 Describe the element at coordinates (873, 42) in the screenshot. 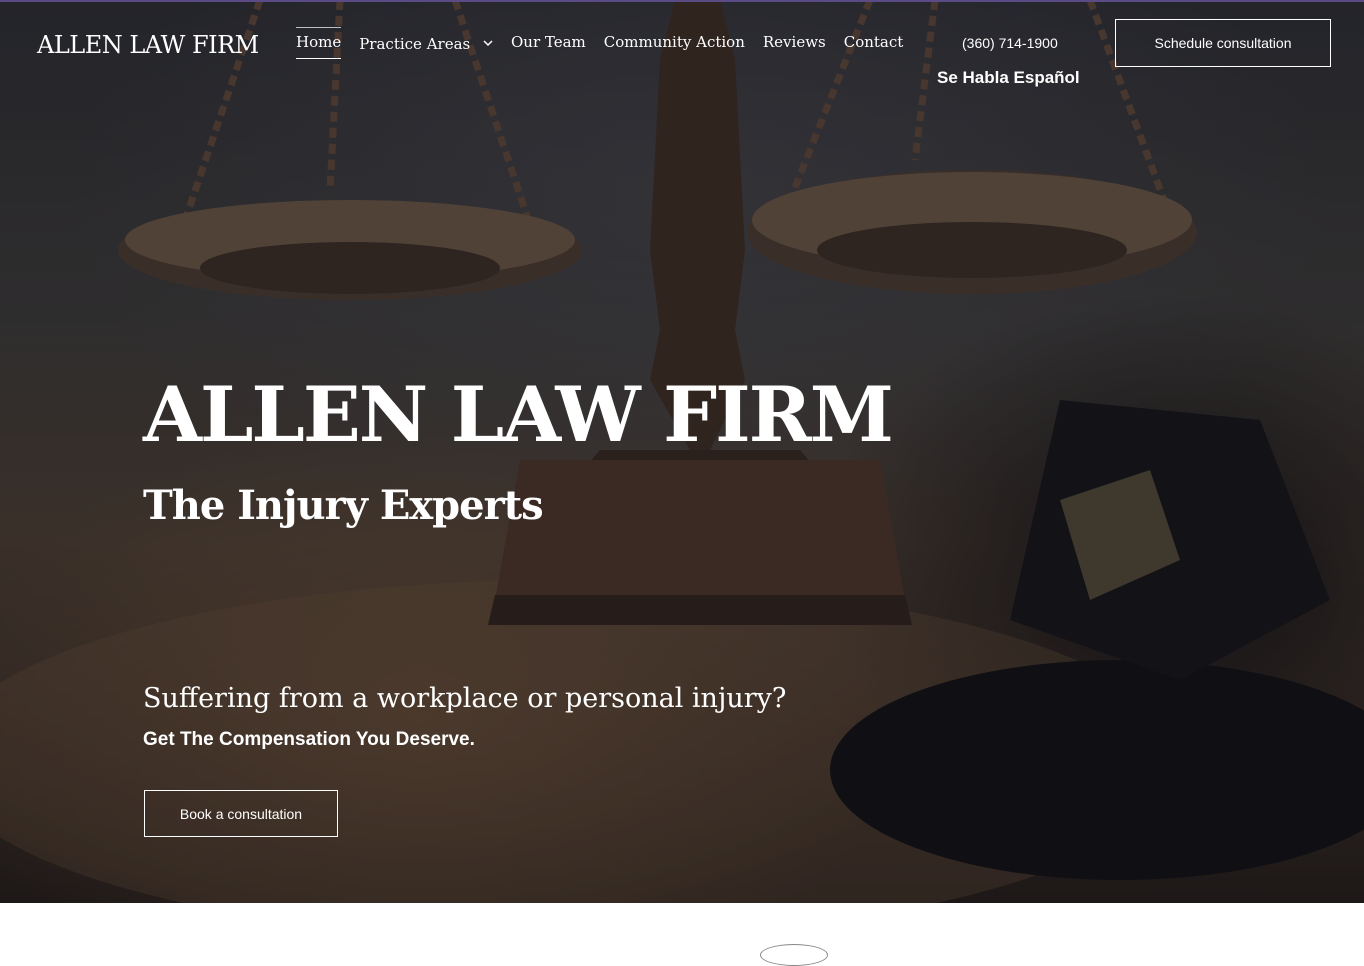

I see `nav-item-label: Contact` at that location.